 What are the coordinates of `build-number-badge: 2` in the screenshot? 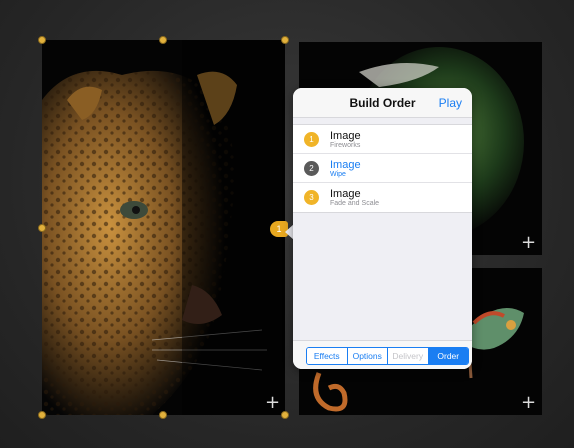 It's located at (311, 168).